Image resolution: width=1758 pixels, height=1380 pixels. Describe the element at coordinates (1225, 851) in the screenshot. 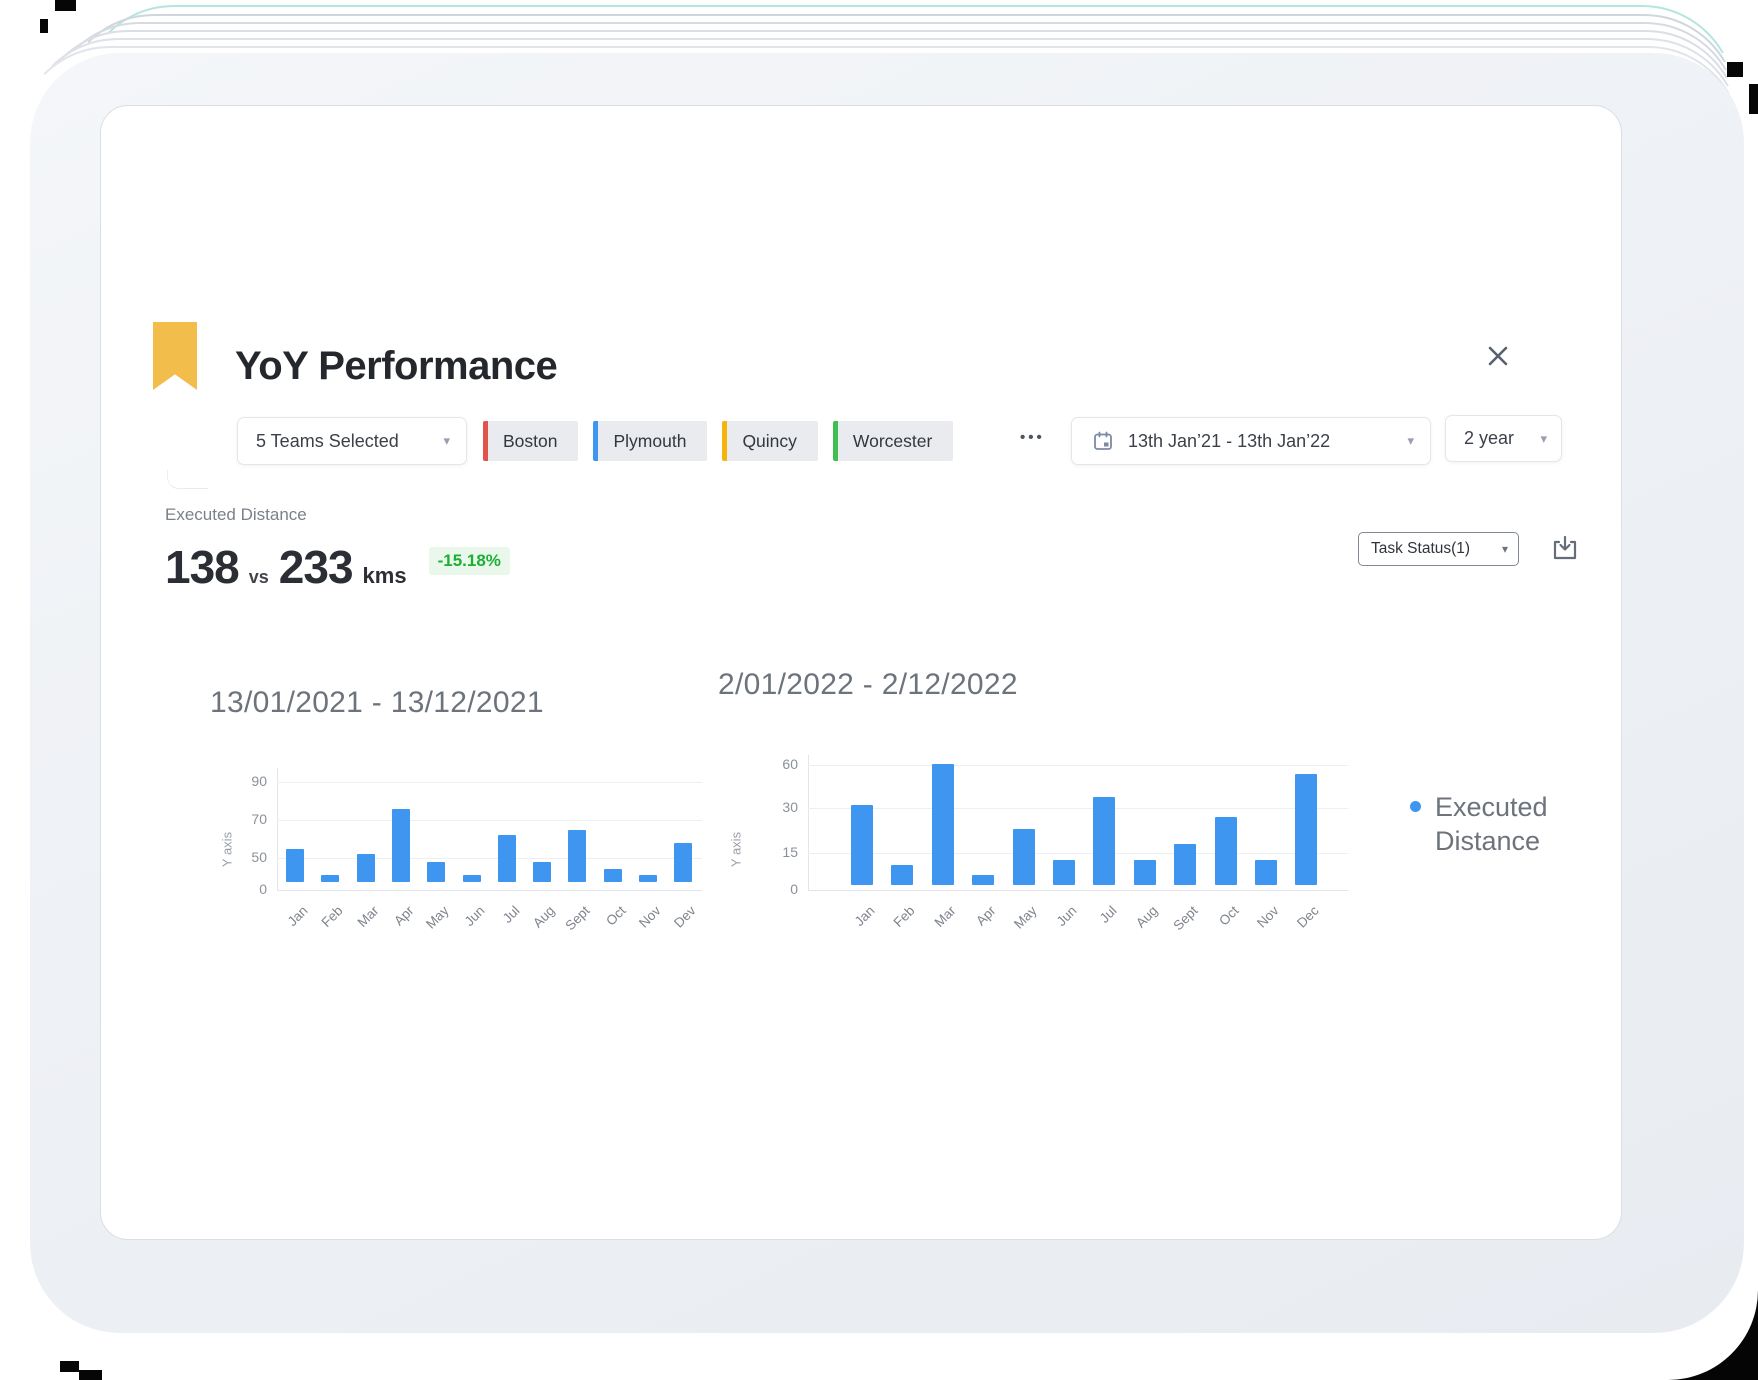

I see `bar-oct` at that location.